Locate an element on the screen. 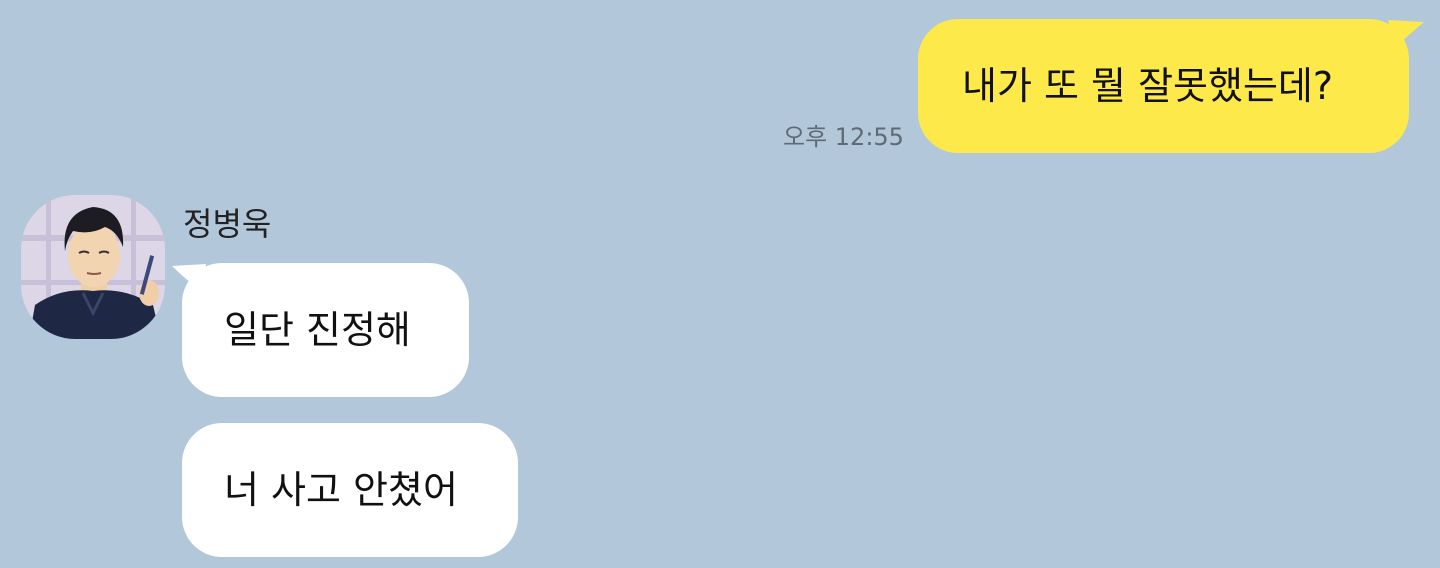 The height and width of the screenshot is (568, 1440). outgoing-message-bubble: 내가 또 뭘 잘못했는데? is located at coordinates (1163, 86).